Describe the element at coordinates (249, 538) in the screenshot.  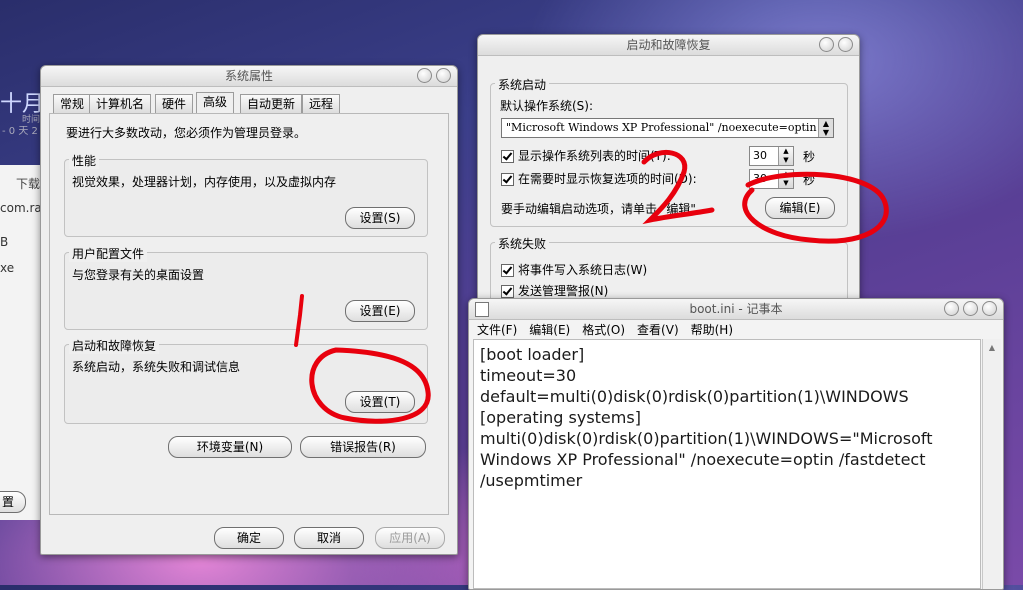
I see `ok-button: 确定` at that location.